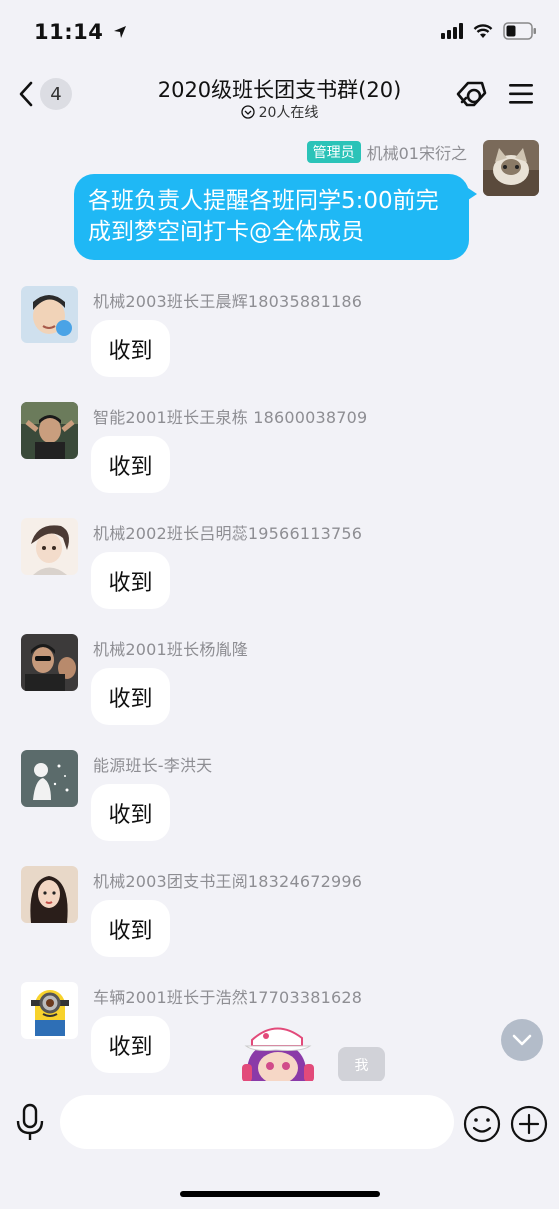  What do you see at coordinates (361, 1064) in the screenshot?
I see `me-tag: 我` at bounding box center [361, 1064].